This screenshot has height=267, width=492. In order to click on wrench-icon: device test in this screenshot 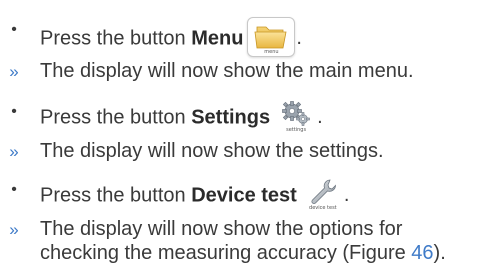, I will do `click(322, 194)`.